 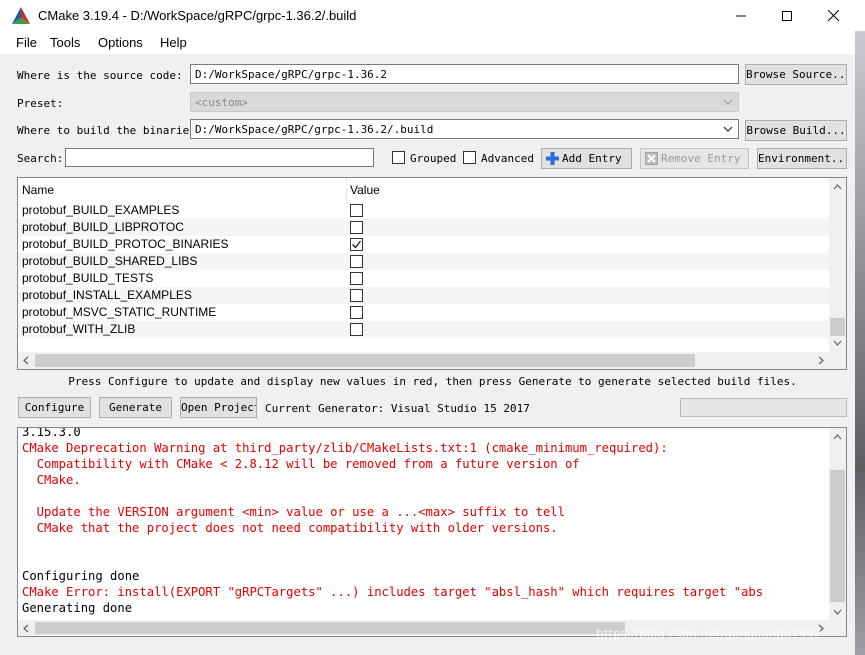 I want to click on build-path-value: D:/WorkSpace/gRPC/grpc-1.36.2/.build, so click(x=314, y=129).